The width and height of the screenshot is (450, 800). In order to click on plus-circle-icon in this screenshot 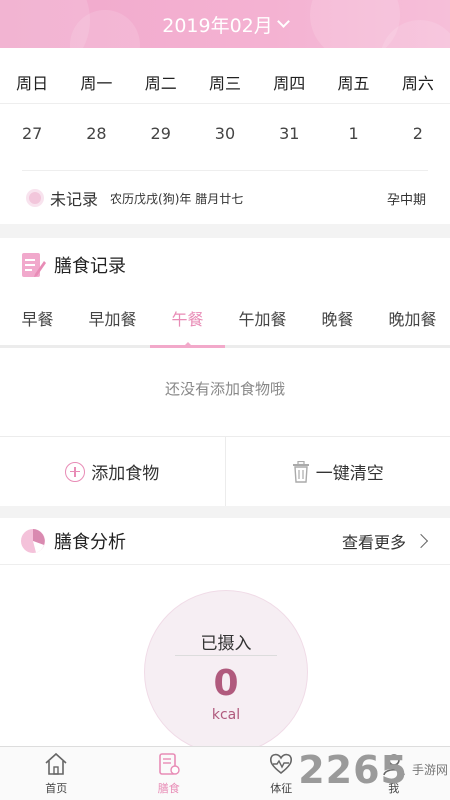, I will do `click(75, 471)`.